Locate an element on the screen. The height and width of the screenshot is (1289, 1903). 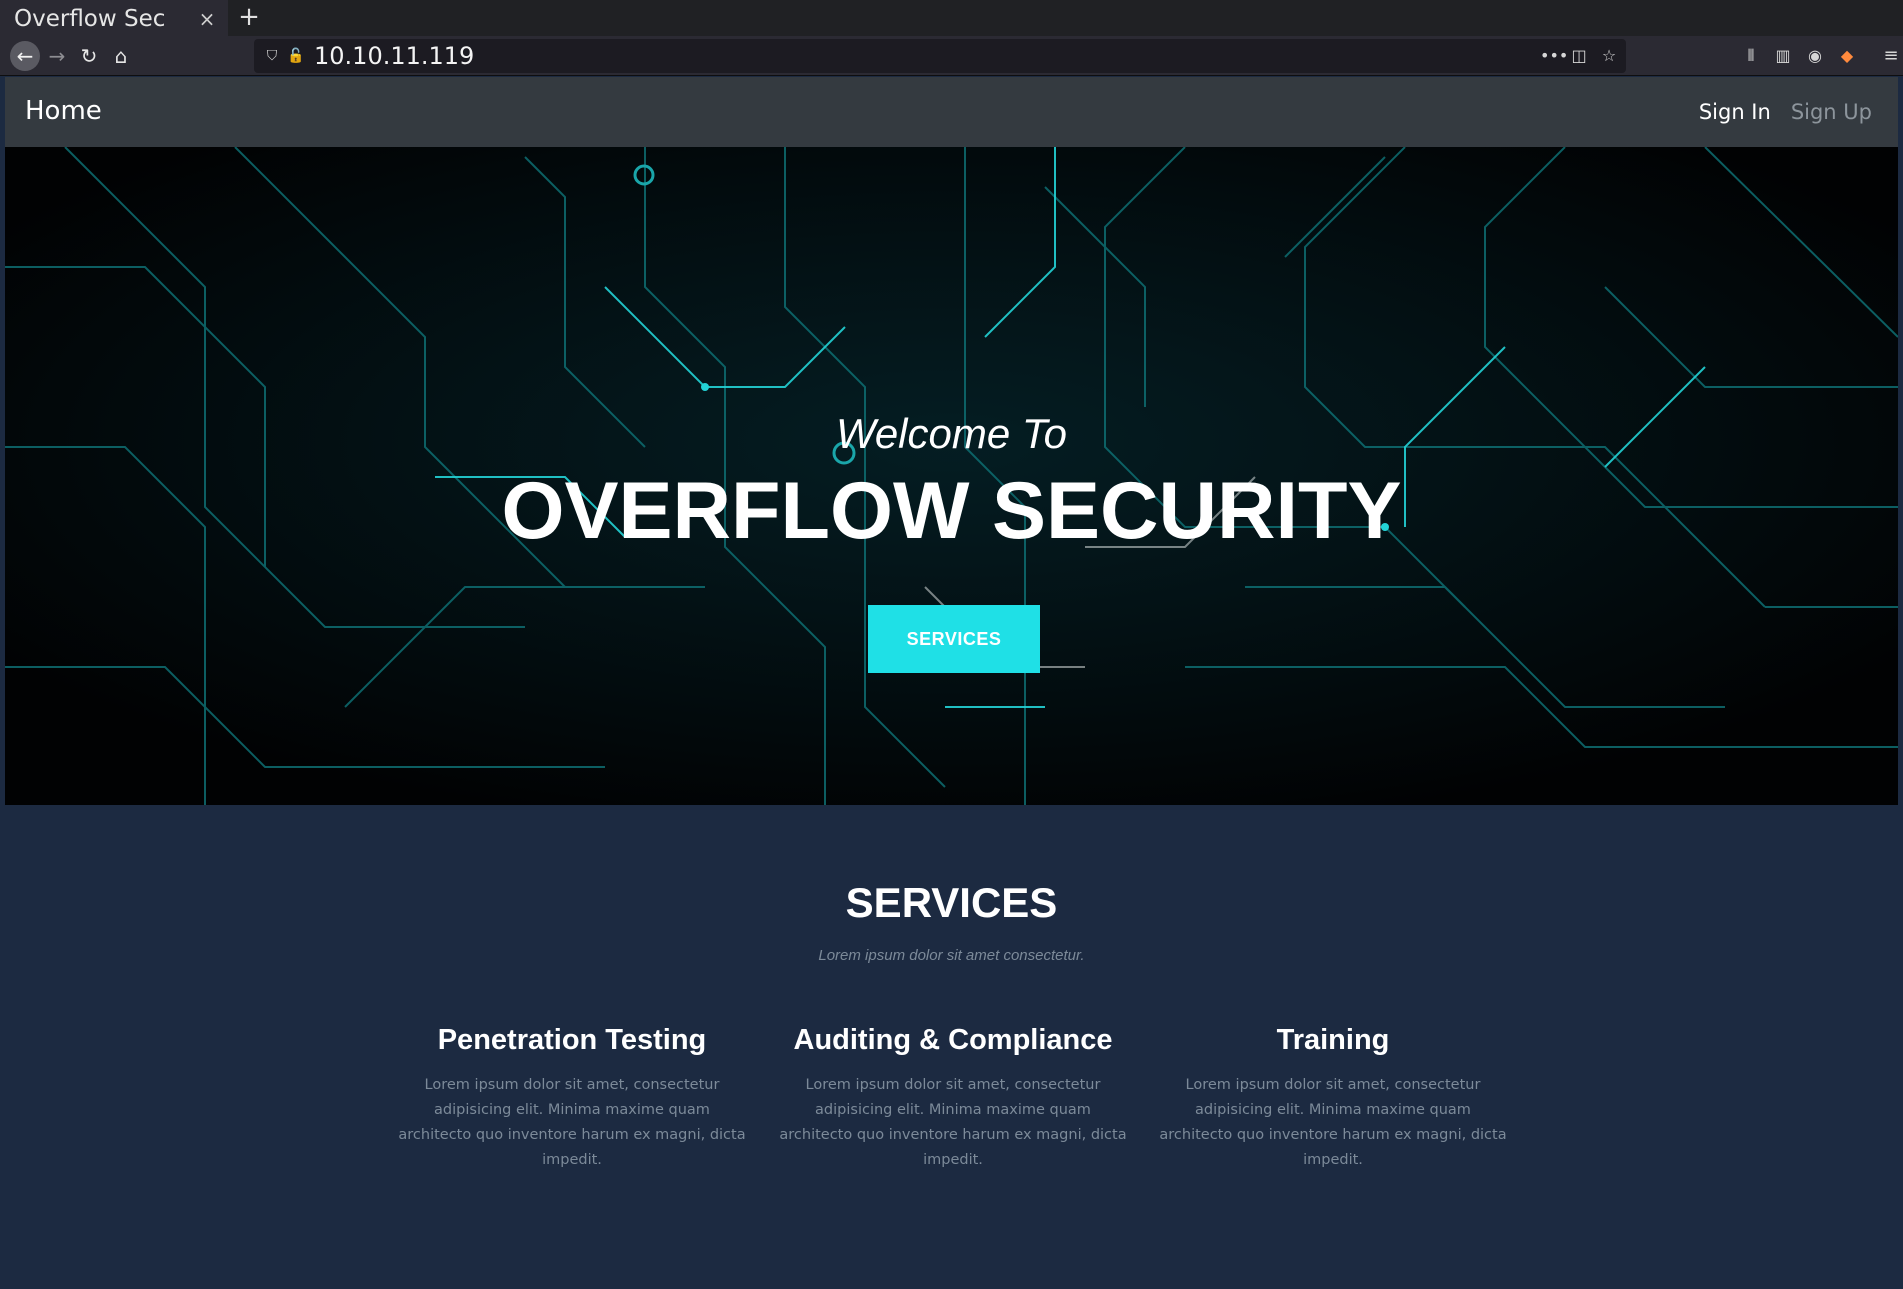
browser-tab-active: Overflow Sec × is located at coordinates (114, 18).